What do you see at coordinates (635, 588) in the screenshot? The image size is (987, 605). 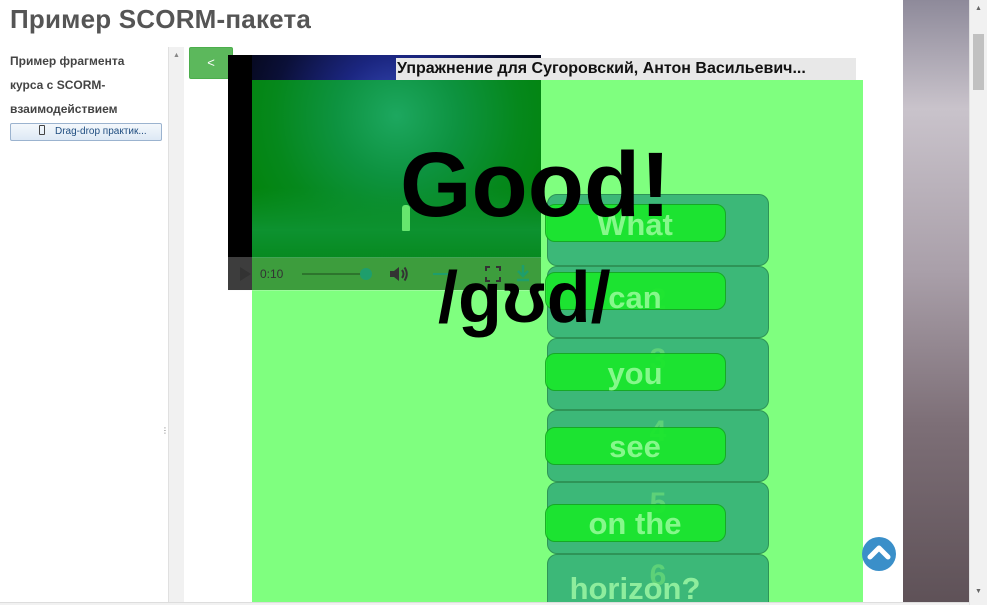 I see `word-horizon: horizon?` at bounding box center [635, 588].